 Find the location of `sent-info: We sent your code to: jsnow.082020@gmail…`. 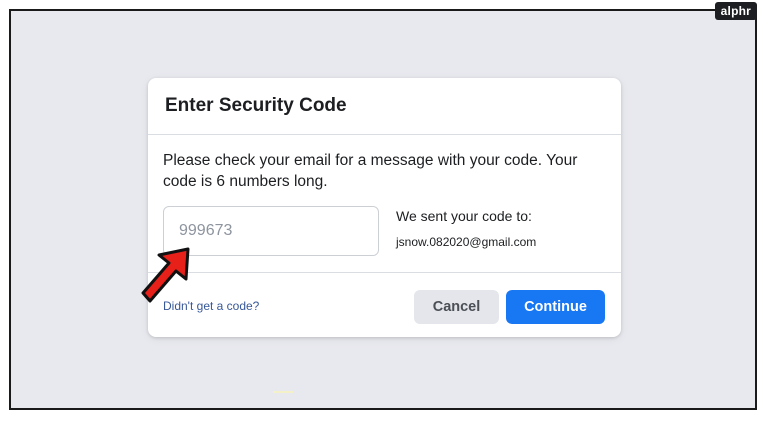

sent-info: We sent your code to: jsnow.082020@gmail… is located at coordinates (466, 228).